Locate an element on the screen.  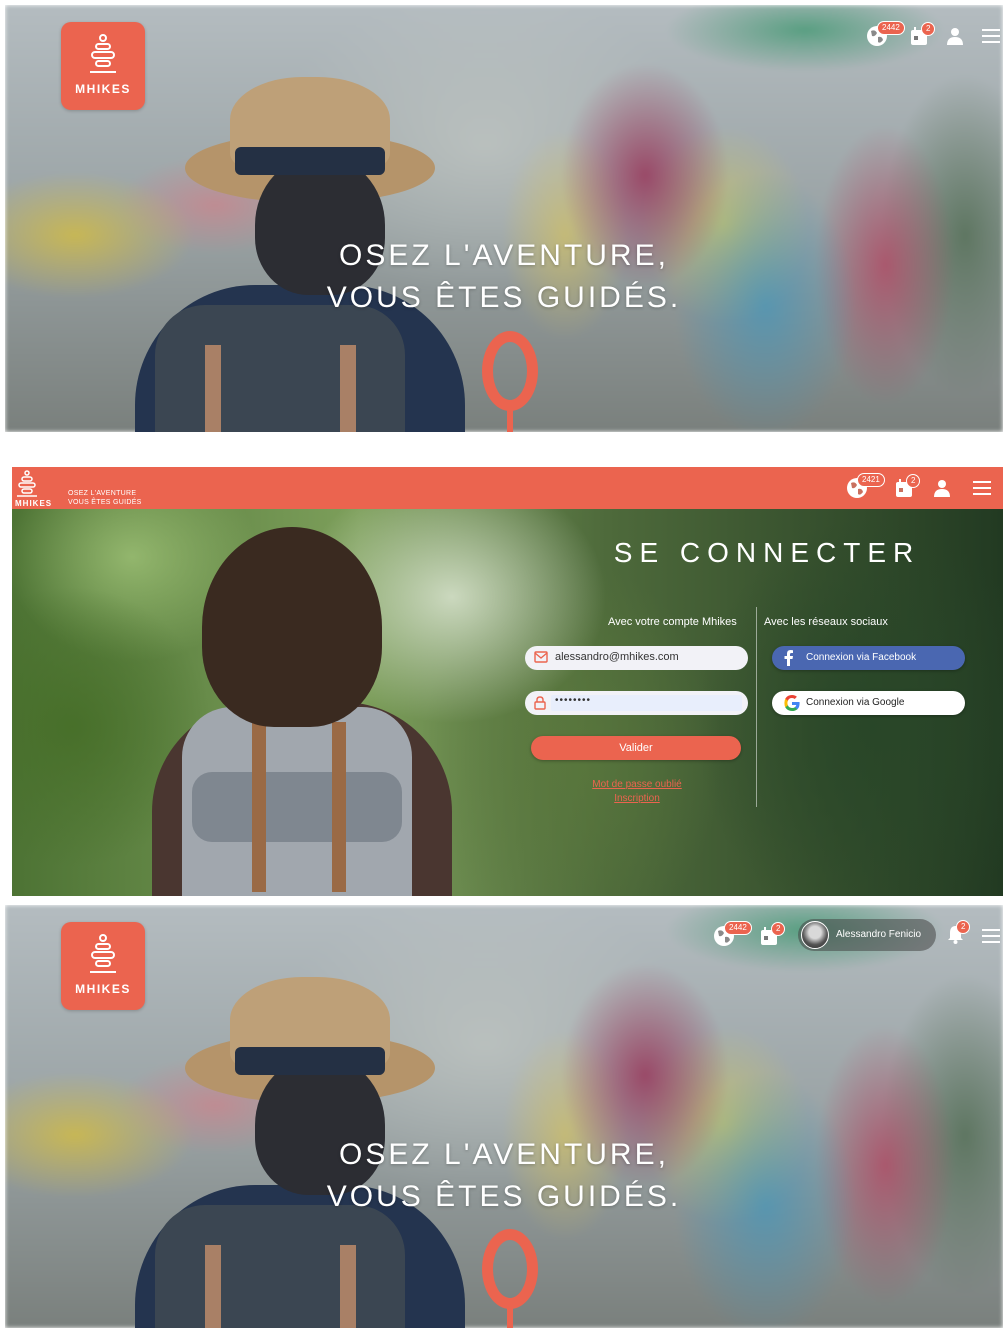
user-name: Alessandro Fenicio is located at coordinates (879, 934).